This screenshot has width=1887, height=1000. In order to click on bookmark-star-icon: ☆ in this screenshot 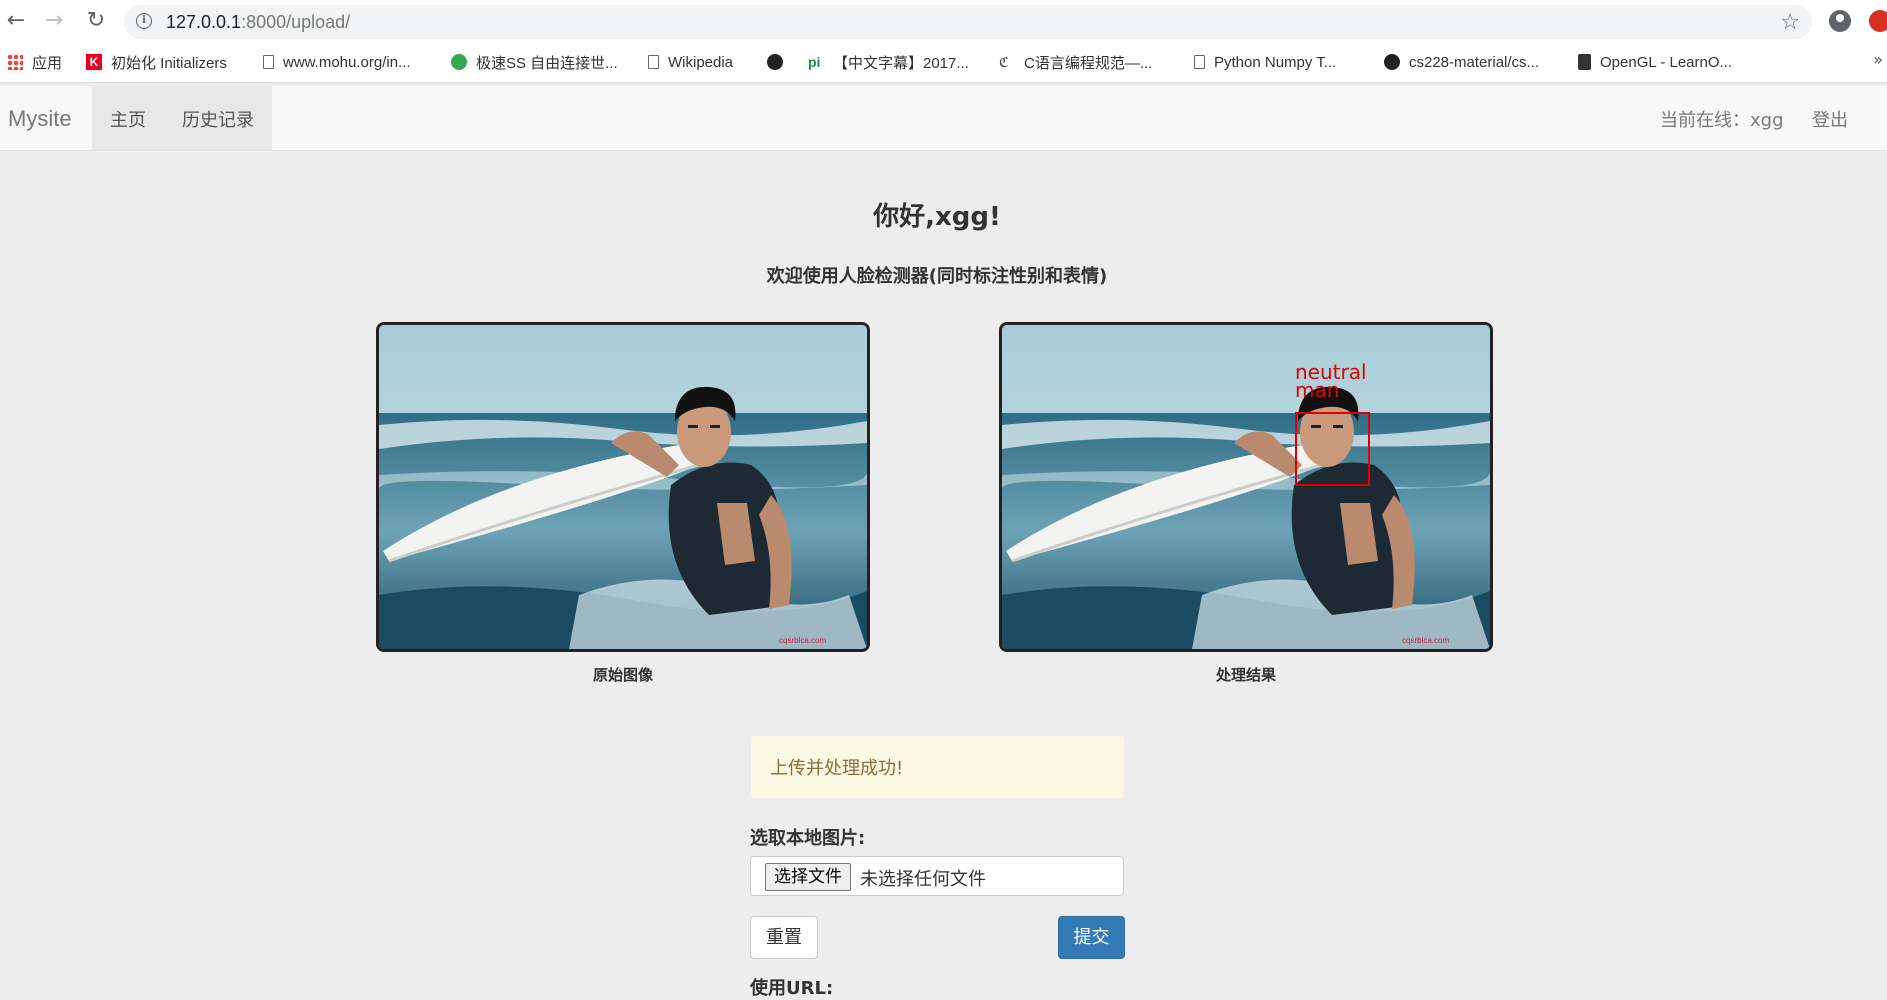, I will do `click(1790, 22)`.